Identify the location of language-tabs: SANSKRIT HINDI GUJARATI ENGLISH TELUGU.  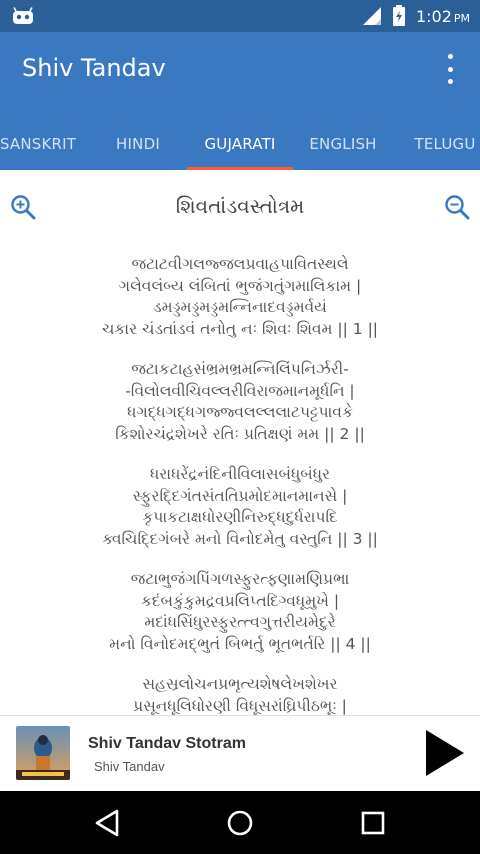
(240, 144).